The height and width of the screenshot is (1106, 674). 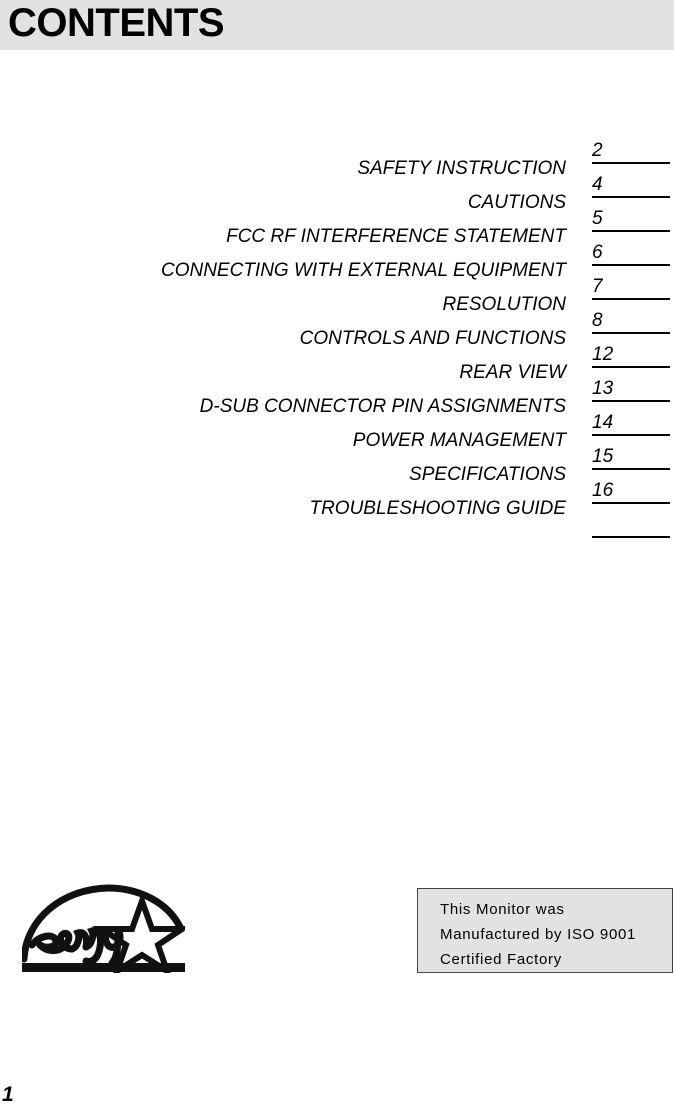 What do you see at coordinates (504, 304) in the screenshot?
I see `toc-entry-label: RESOLUTION` at bounding box center [504, 304].